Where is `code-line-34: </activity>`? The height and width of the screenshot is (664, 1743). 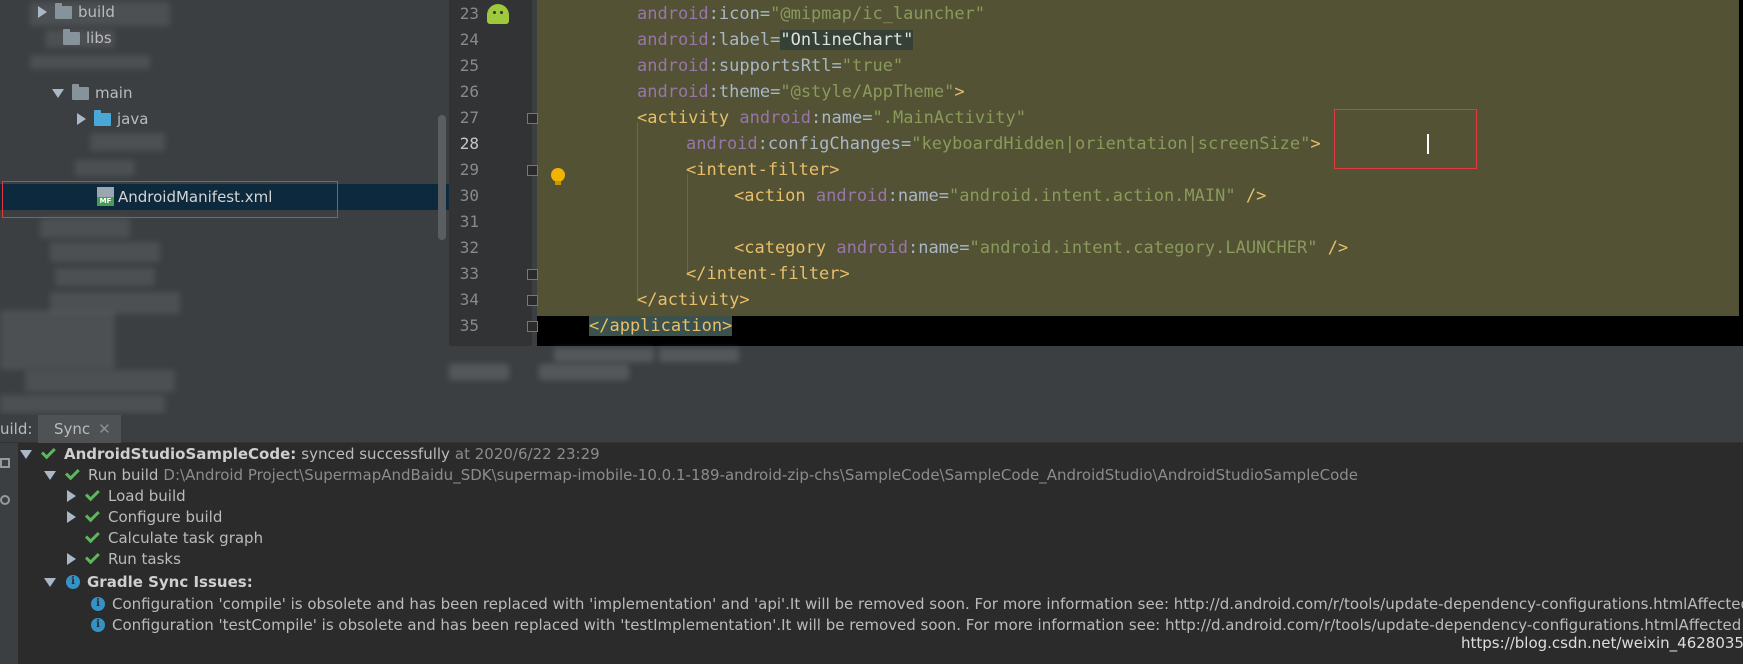
code-line-34: </activity> is located at coordinates (693, 300).